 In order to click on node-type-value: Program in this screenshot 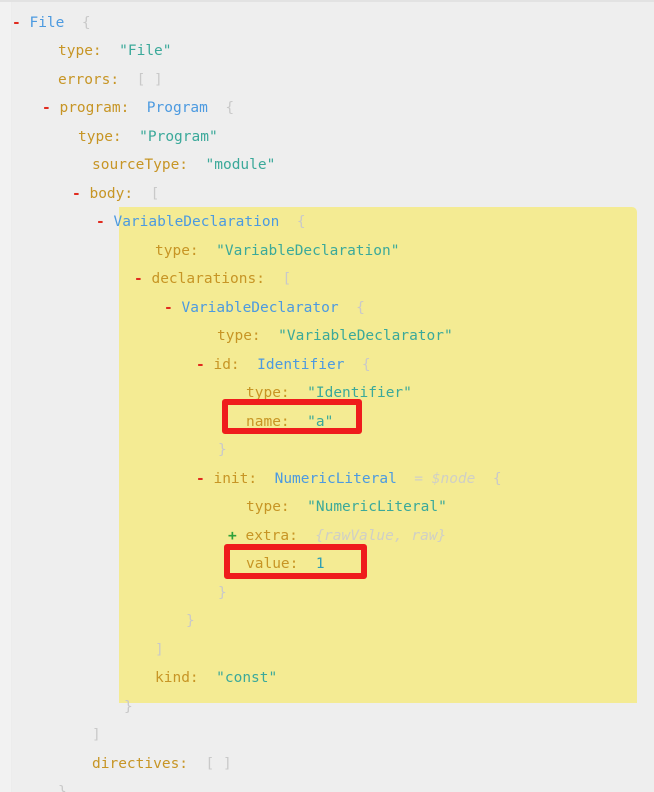, I will do `click(177, 108)`.